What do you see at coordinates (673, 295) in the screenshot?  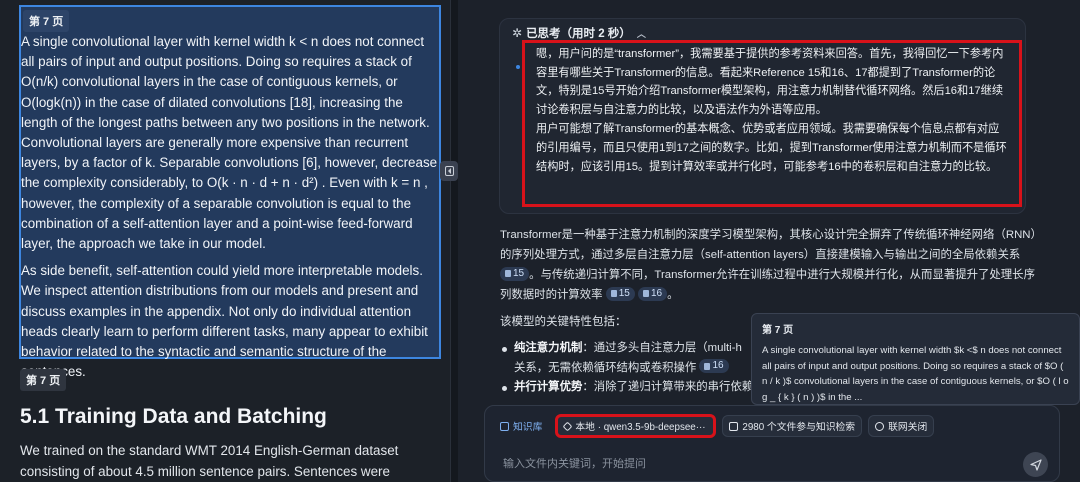 I see `answer-text: 。` at bounding box center [673, 295].